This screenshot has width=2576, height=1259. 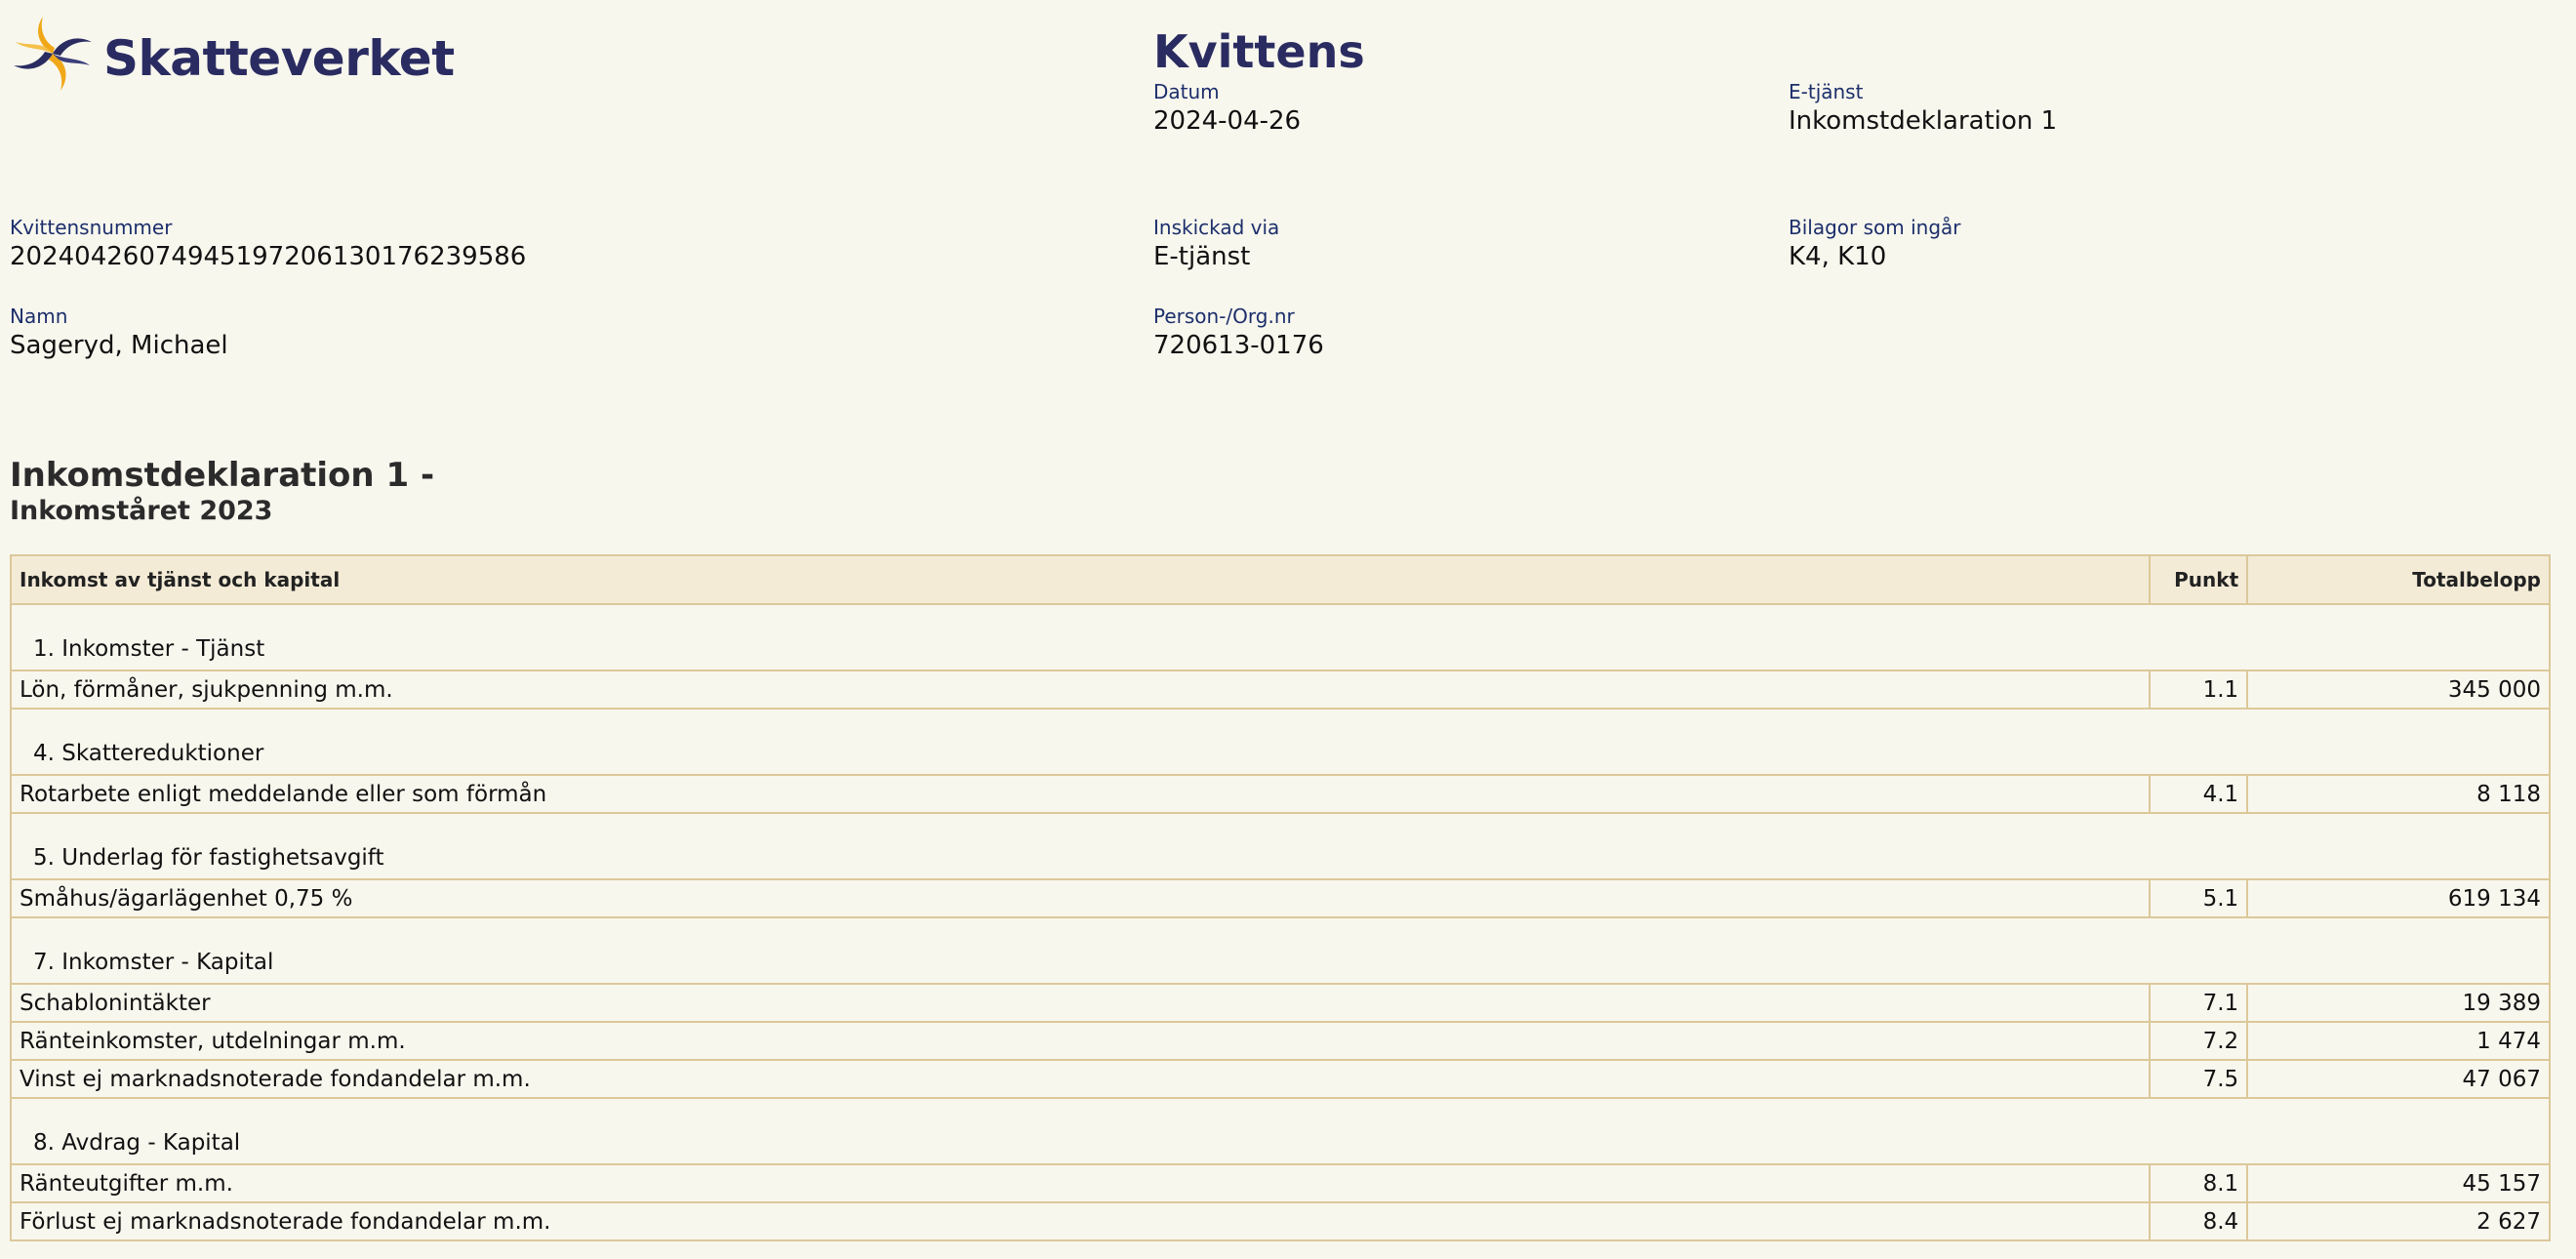 I want to click on logo-wordmark: Skatteverket, so click(x=279, y=58).